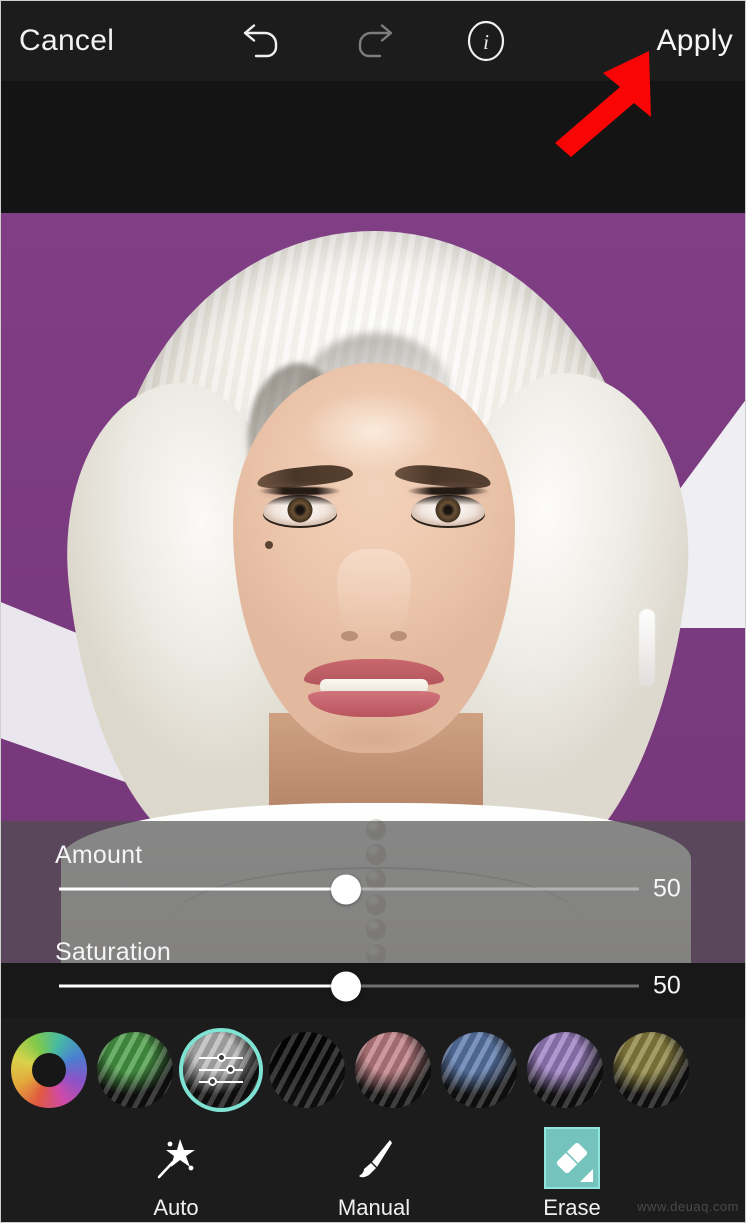 The width and height of the screenshot is (746, 1223). I want to click on eyeliner-left, so click(300, 491).